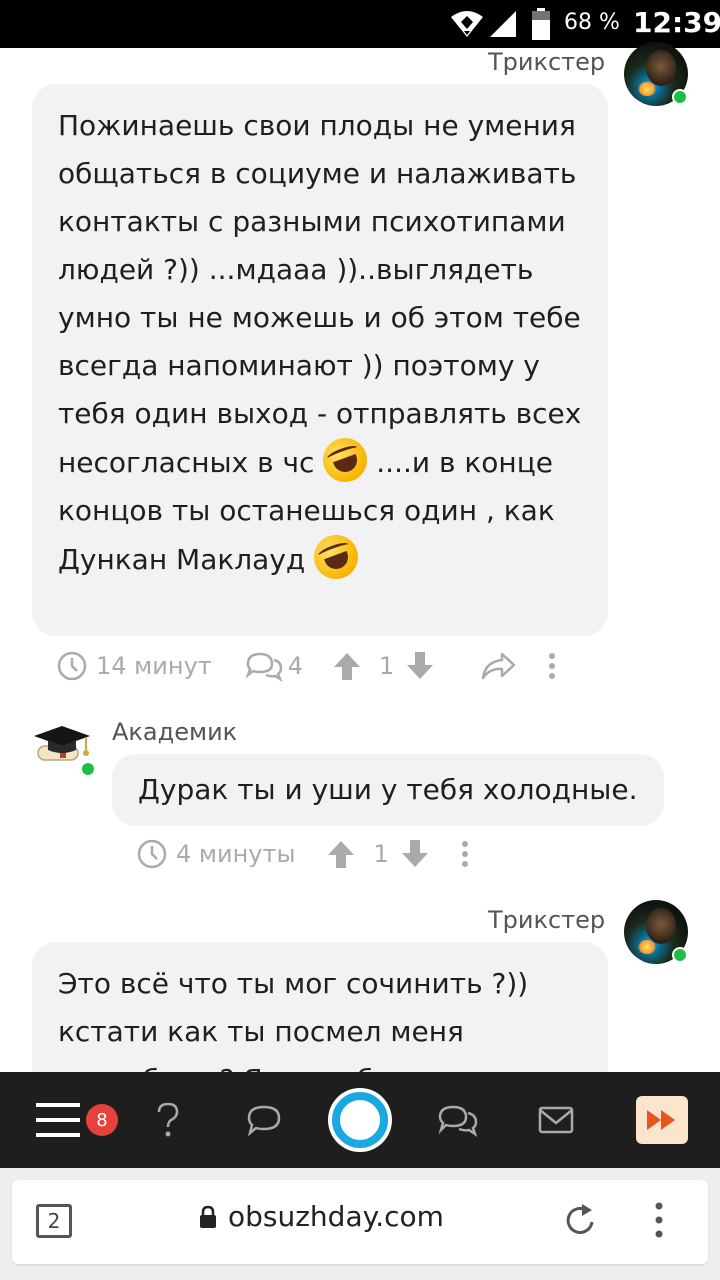  I want to click on chat-icon, so click(264, 1120).